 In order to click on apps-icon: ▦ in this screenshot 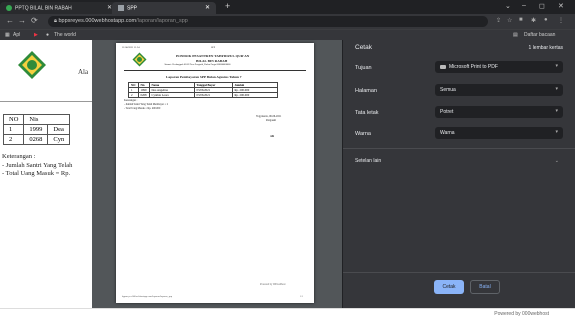, I will do `click(7, 35)`.